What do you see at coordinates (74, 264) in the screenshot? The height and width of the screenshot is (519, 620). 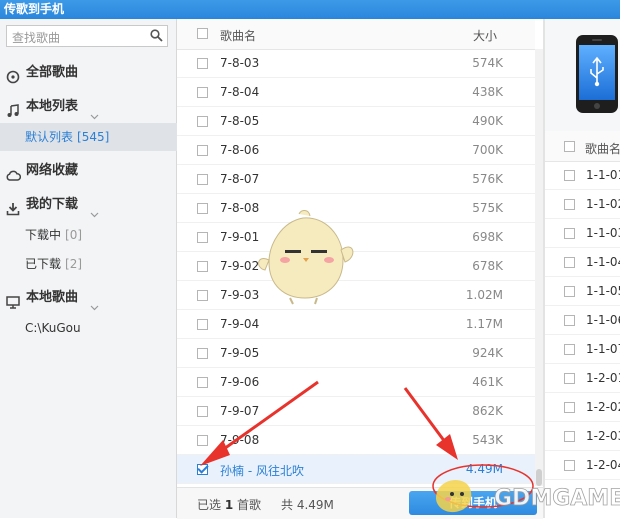 I see `downloaded-count: [2]` at bounding box center [74, 264].